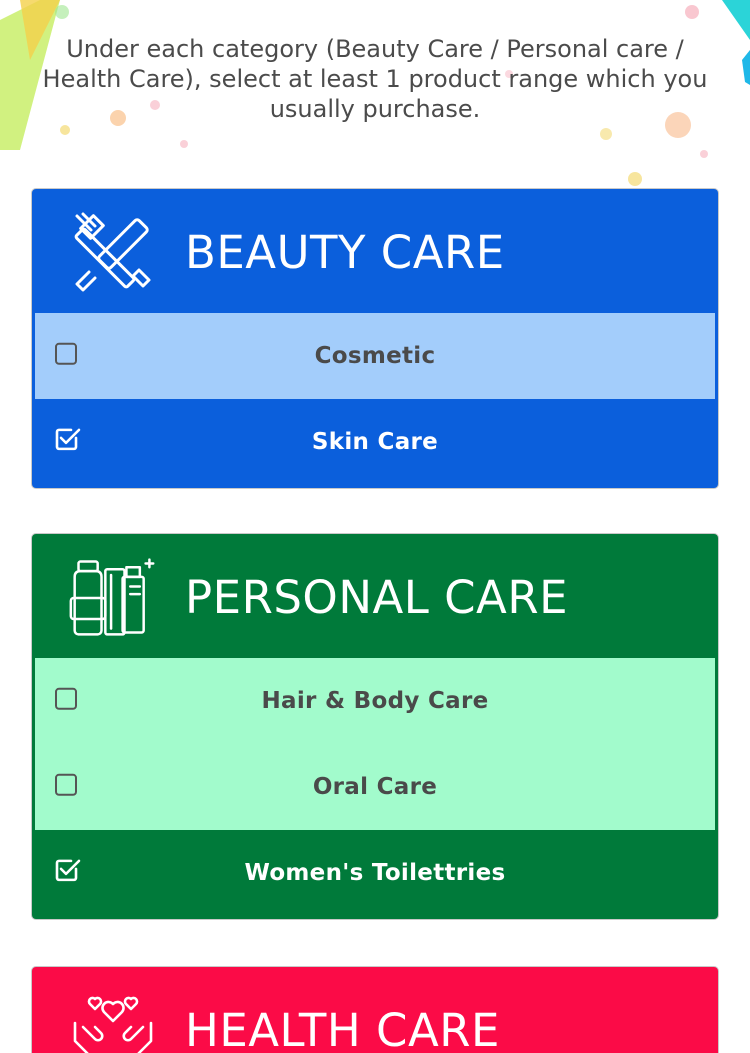  Describe the element at coordinates (113, 597) in the screenshot. I see `toiletries-bottles-icon` at that location.